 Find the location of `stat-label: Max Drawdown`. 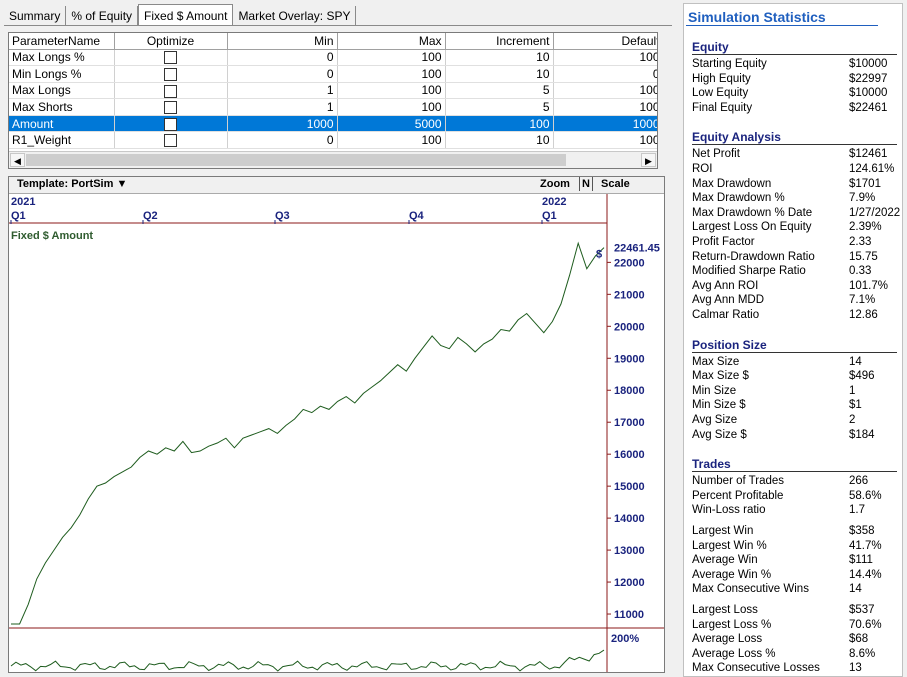

stat-label: Max Drawdown is located at coordinates (732, 183).